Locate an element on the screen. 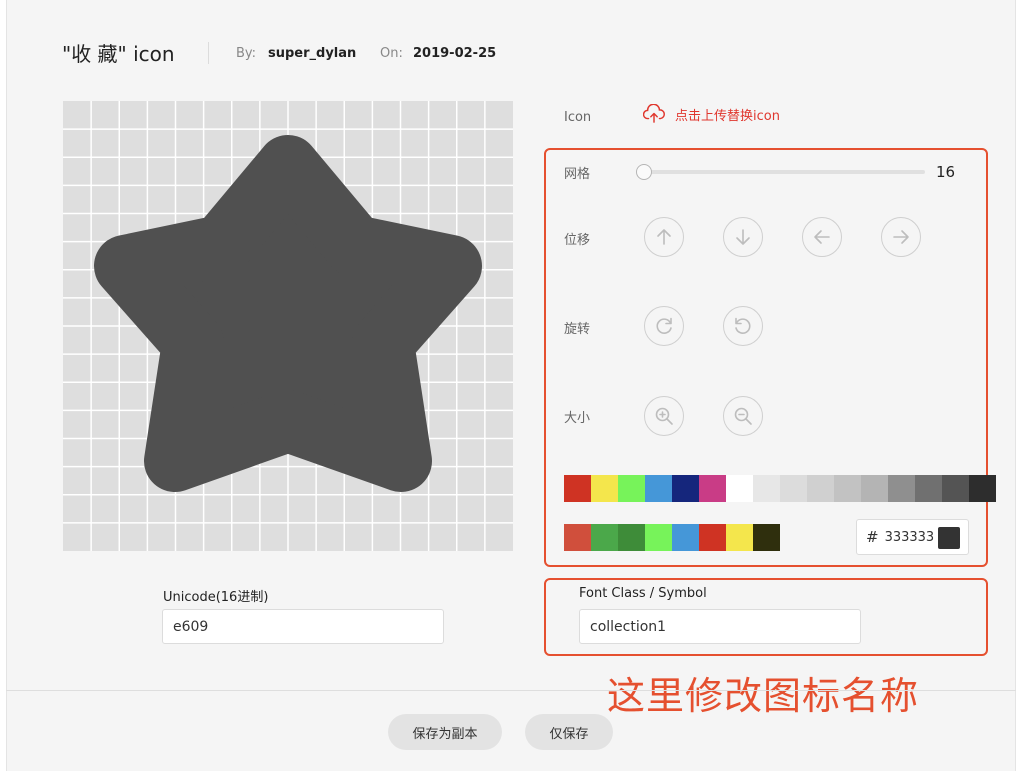 The width and height of the screenshot is (1024, 771). move-right-button is located at coordinates (901, 237).